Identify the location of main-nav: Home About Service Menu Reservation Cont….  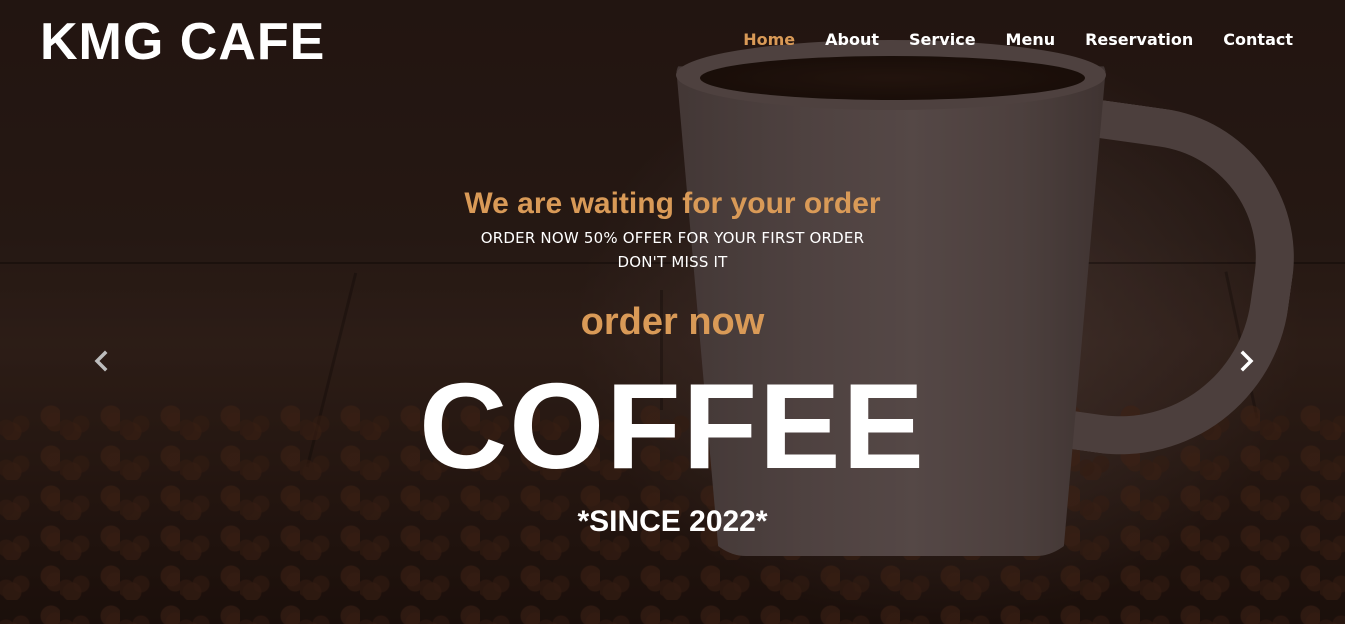
(1018, 40).